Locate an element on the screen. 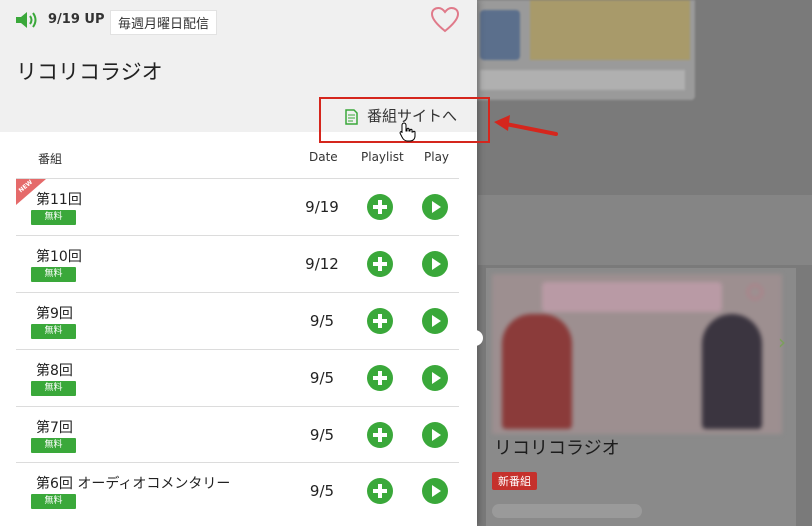 Image resolution: width=812 pixels, height=526 pixels. episode-title: 第8回 is located at coordinates (54, 370).